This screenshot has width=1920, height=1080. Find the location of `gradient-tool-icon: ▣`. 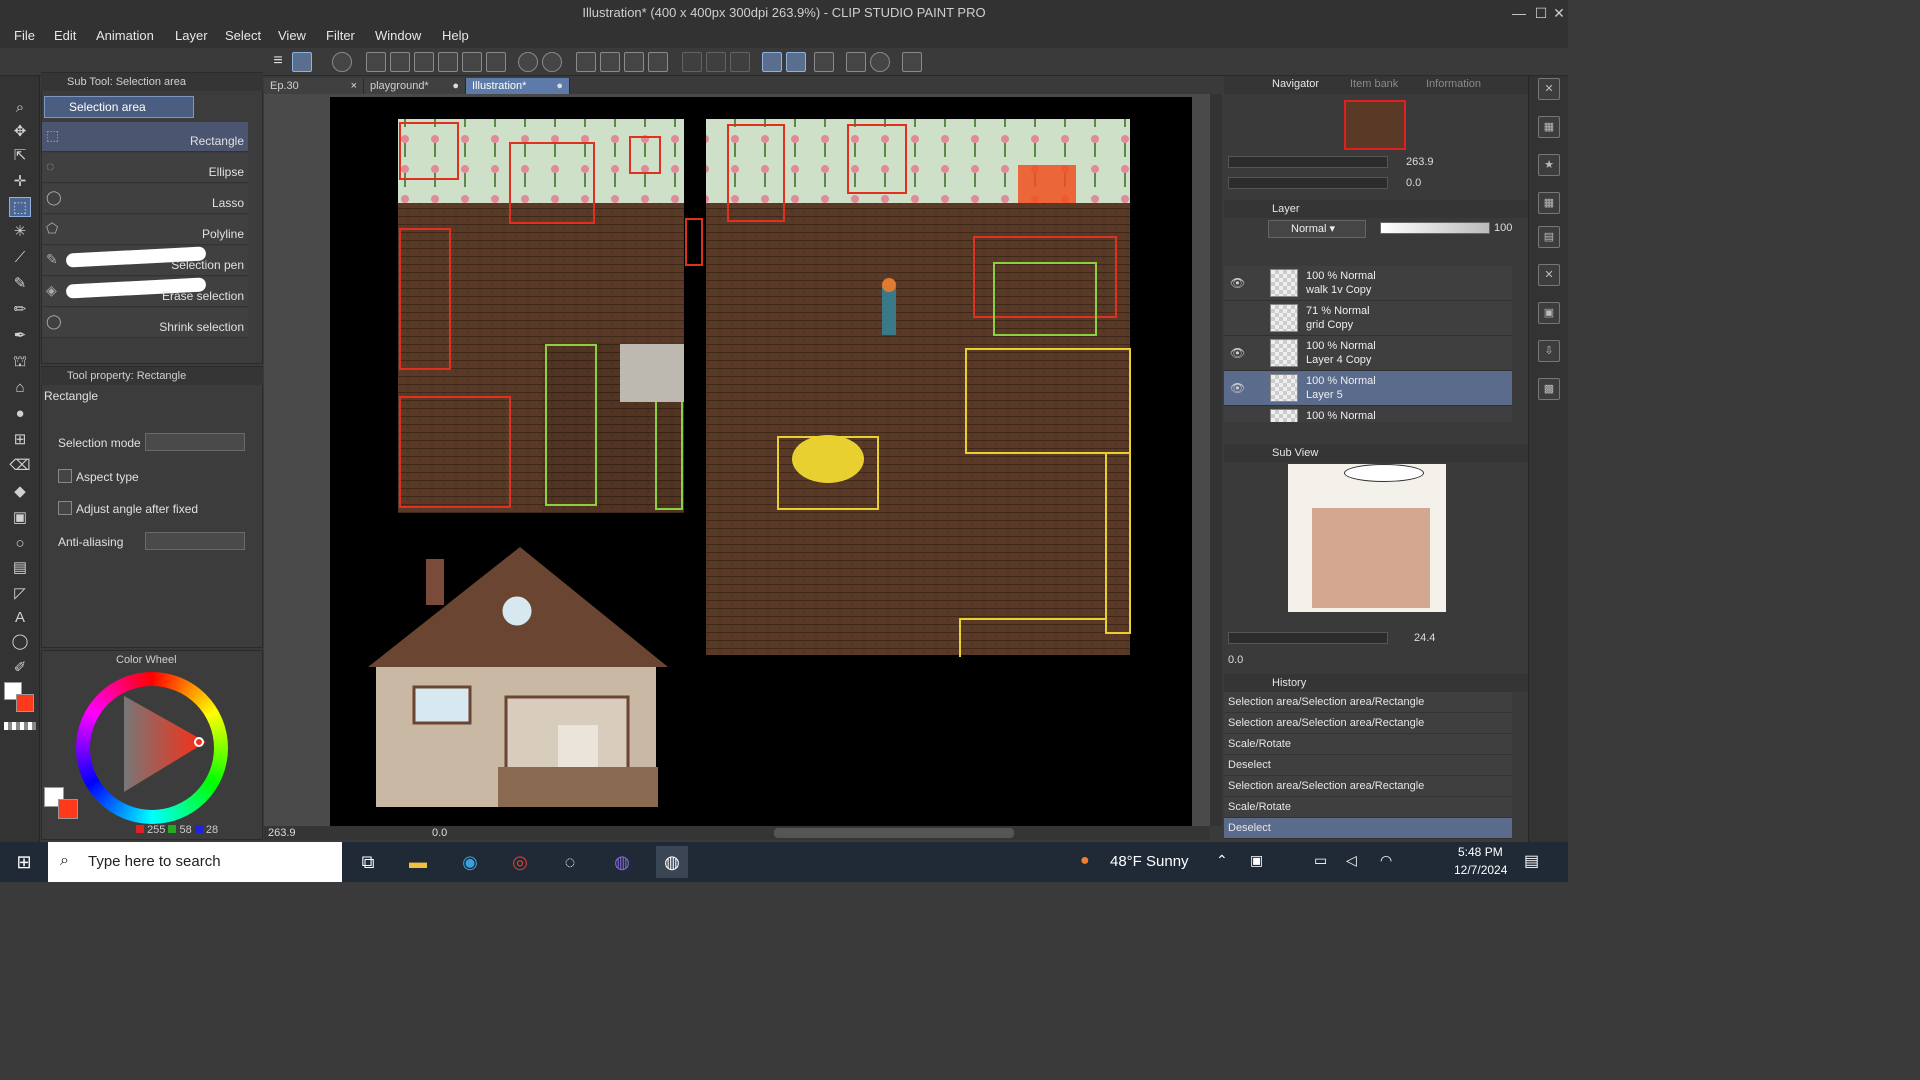

gradient-tool-icon: ▣ is located at coordinates (20, 518).